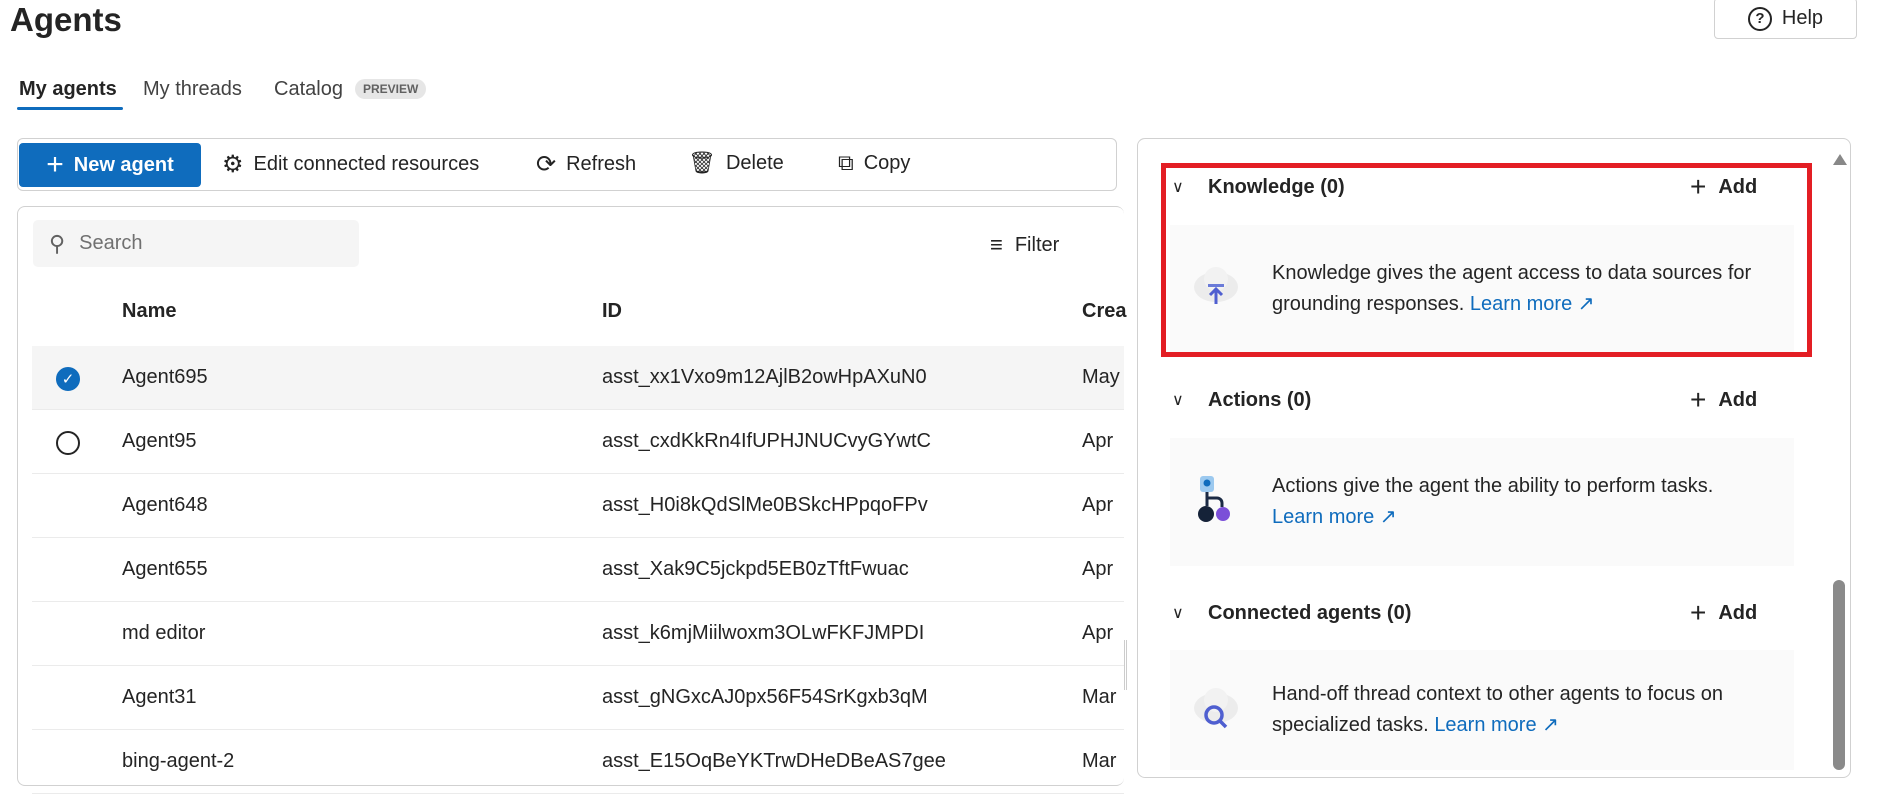  What do you see at coordinates (149, 311) in the screenshot?
I see `column-header-name: Name` at bounding box center [149, 311].